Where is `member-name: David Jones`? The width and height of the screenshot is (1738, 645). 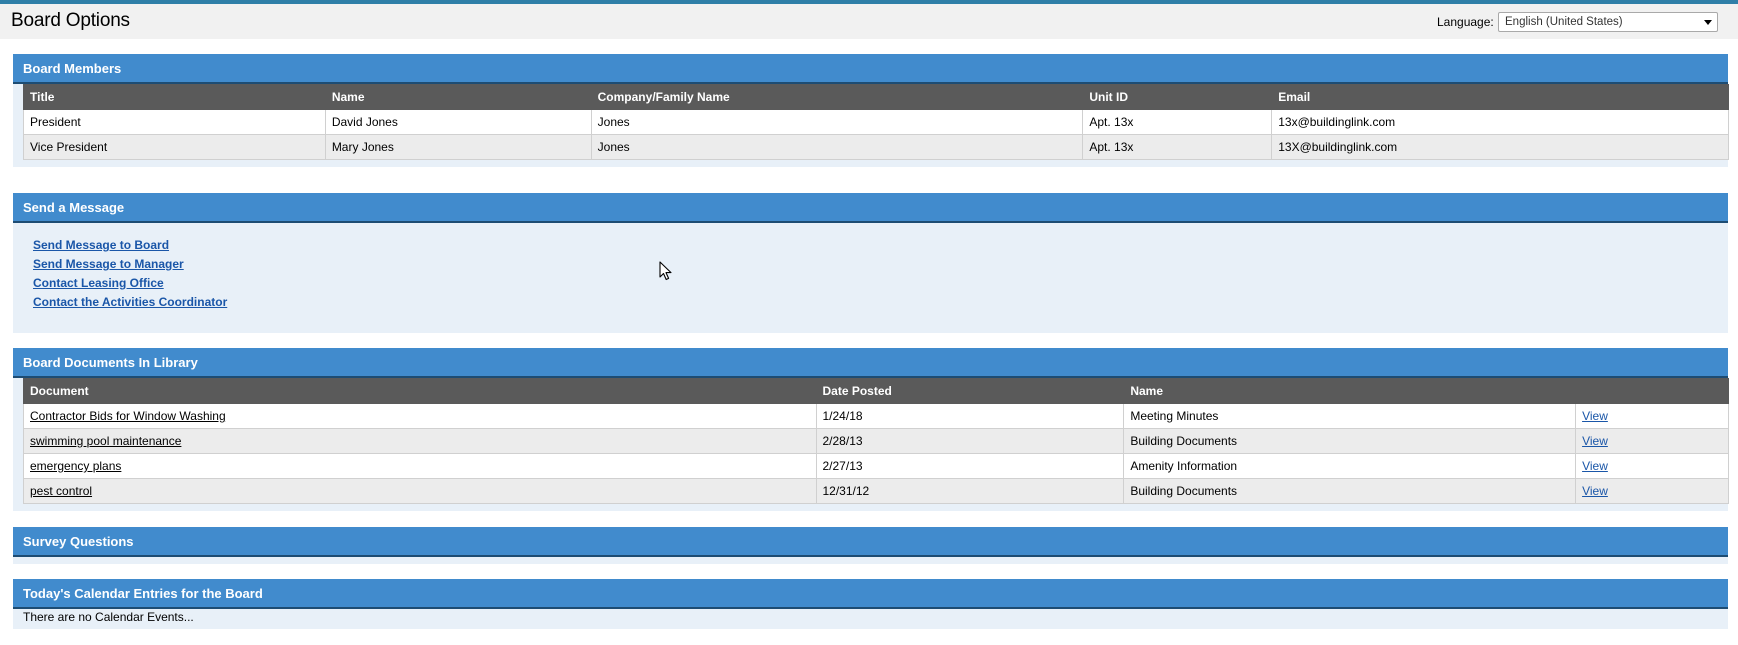 member-name: David Jones is located at coordinates (458, 122).